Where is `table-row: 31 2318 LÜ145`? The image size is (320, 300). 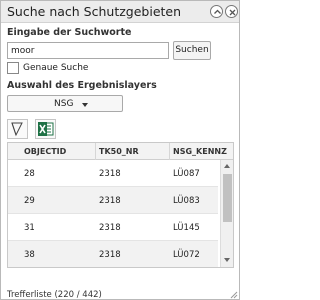
table-row: 31 2318 LÜ145 is located at coordinates (113, 227).